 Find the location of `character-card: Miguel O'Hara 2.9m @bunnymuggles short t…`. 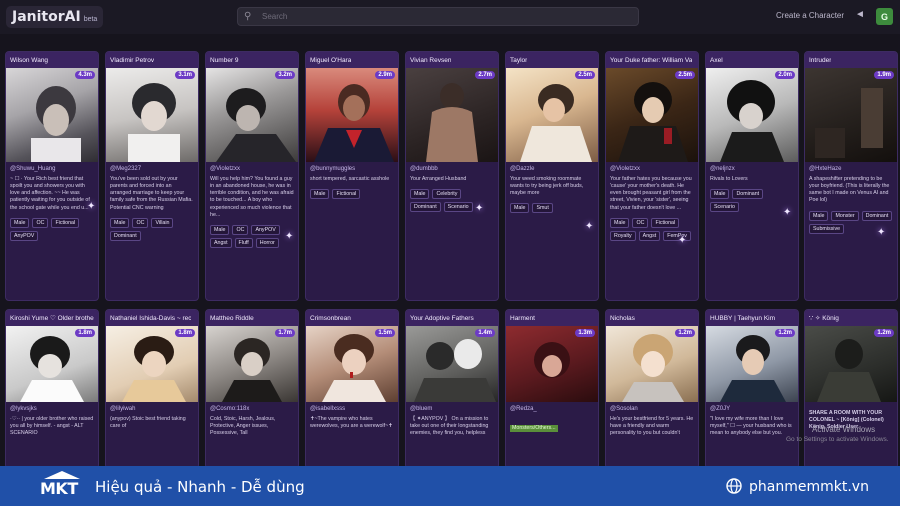

character-card: Miguel O'Hara 2.9m @bunnymuggles short t… is located at coordinates (352, 176).